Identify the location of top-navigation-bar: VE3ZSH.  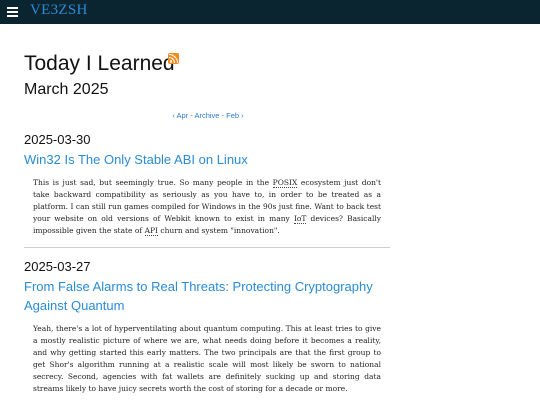
(270, 12).